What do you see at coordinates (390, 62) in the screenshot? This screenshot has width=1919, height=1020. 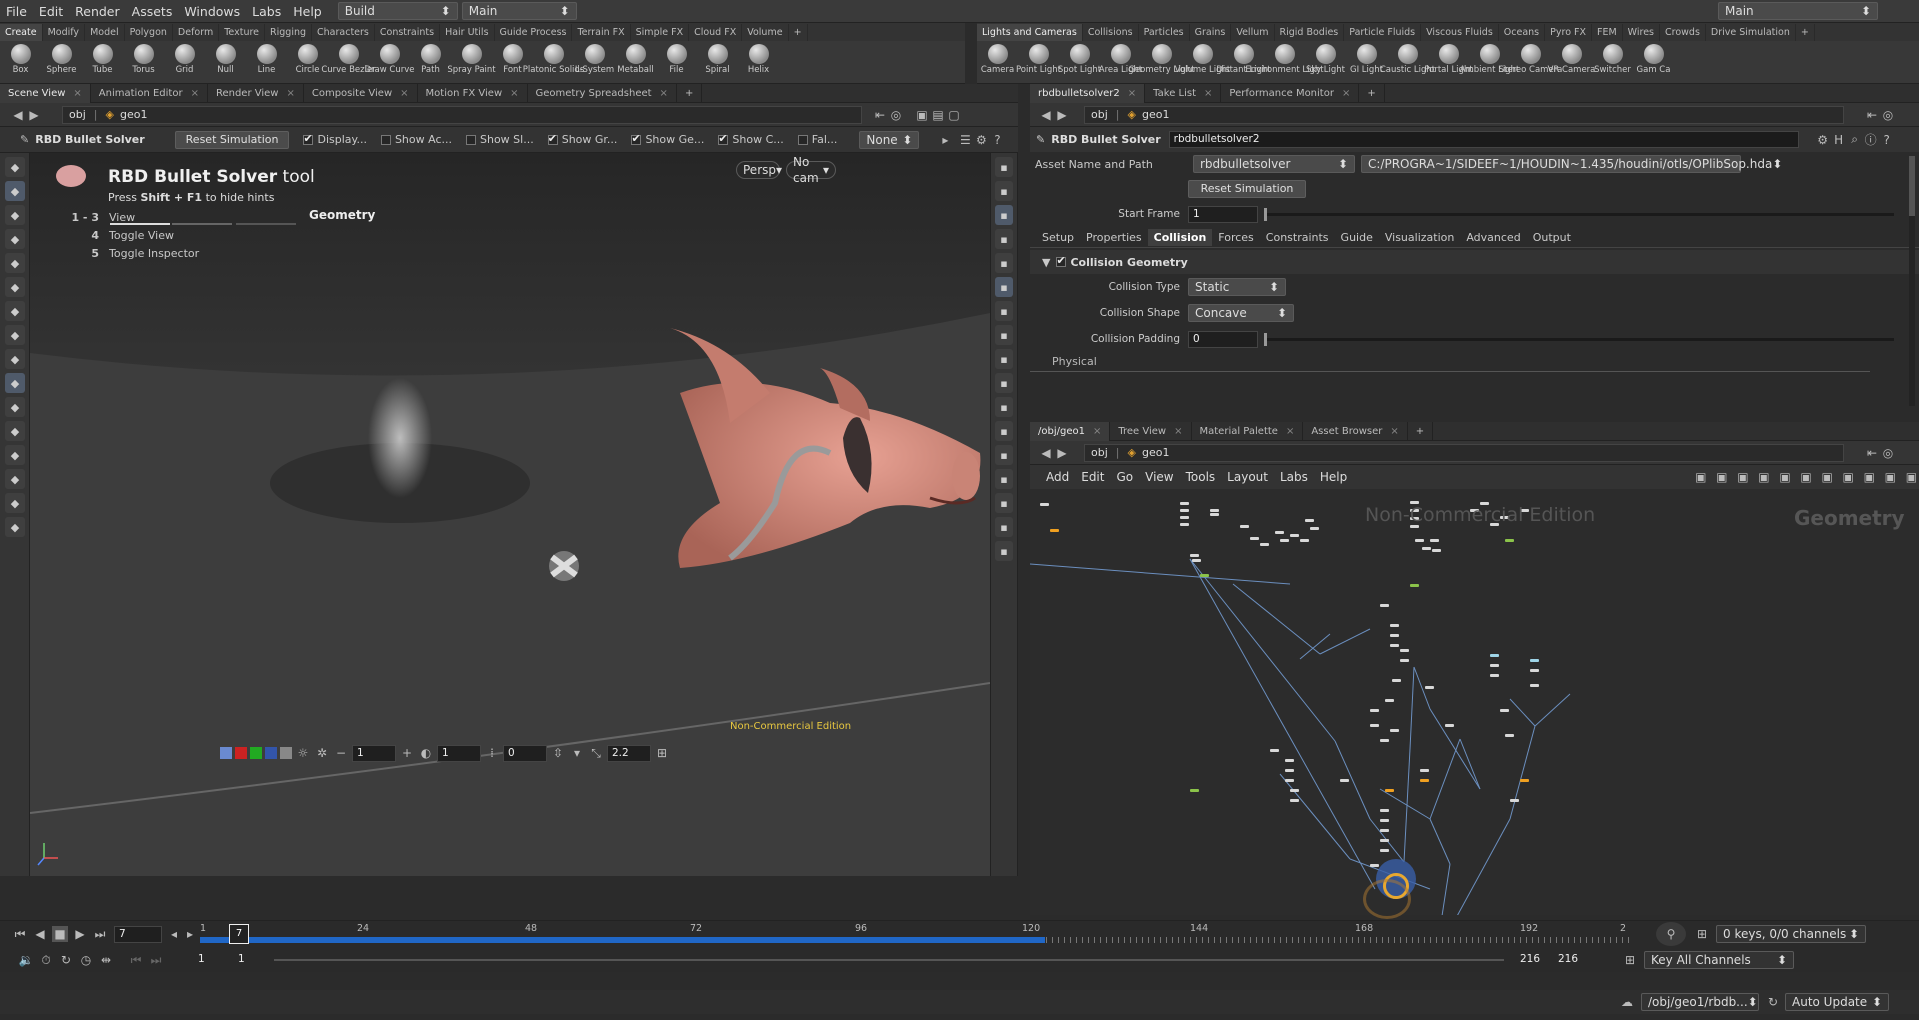 I see `tool-draw-curve: Draw Curve` at bounding box center [390, 62].